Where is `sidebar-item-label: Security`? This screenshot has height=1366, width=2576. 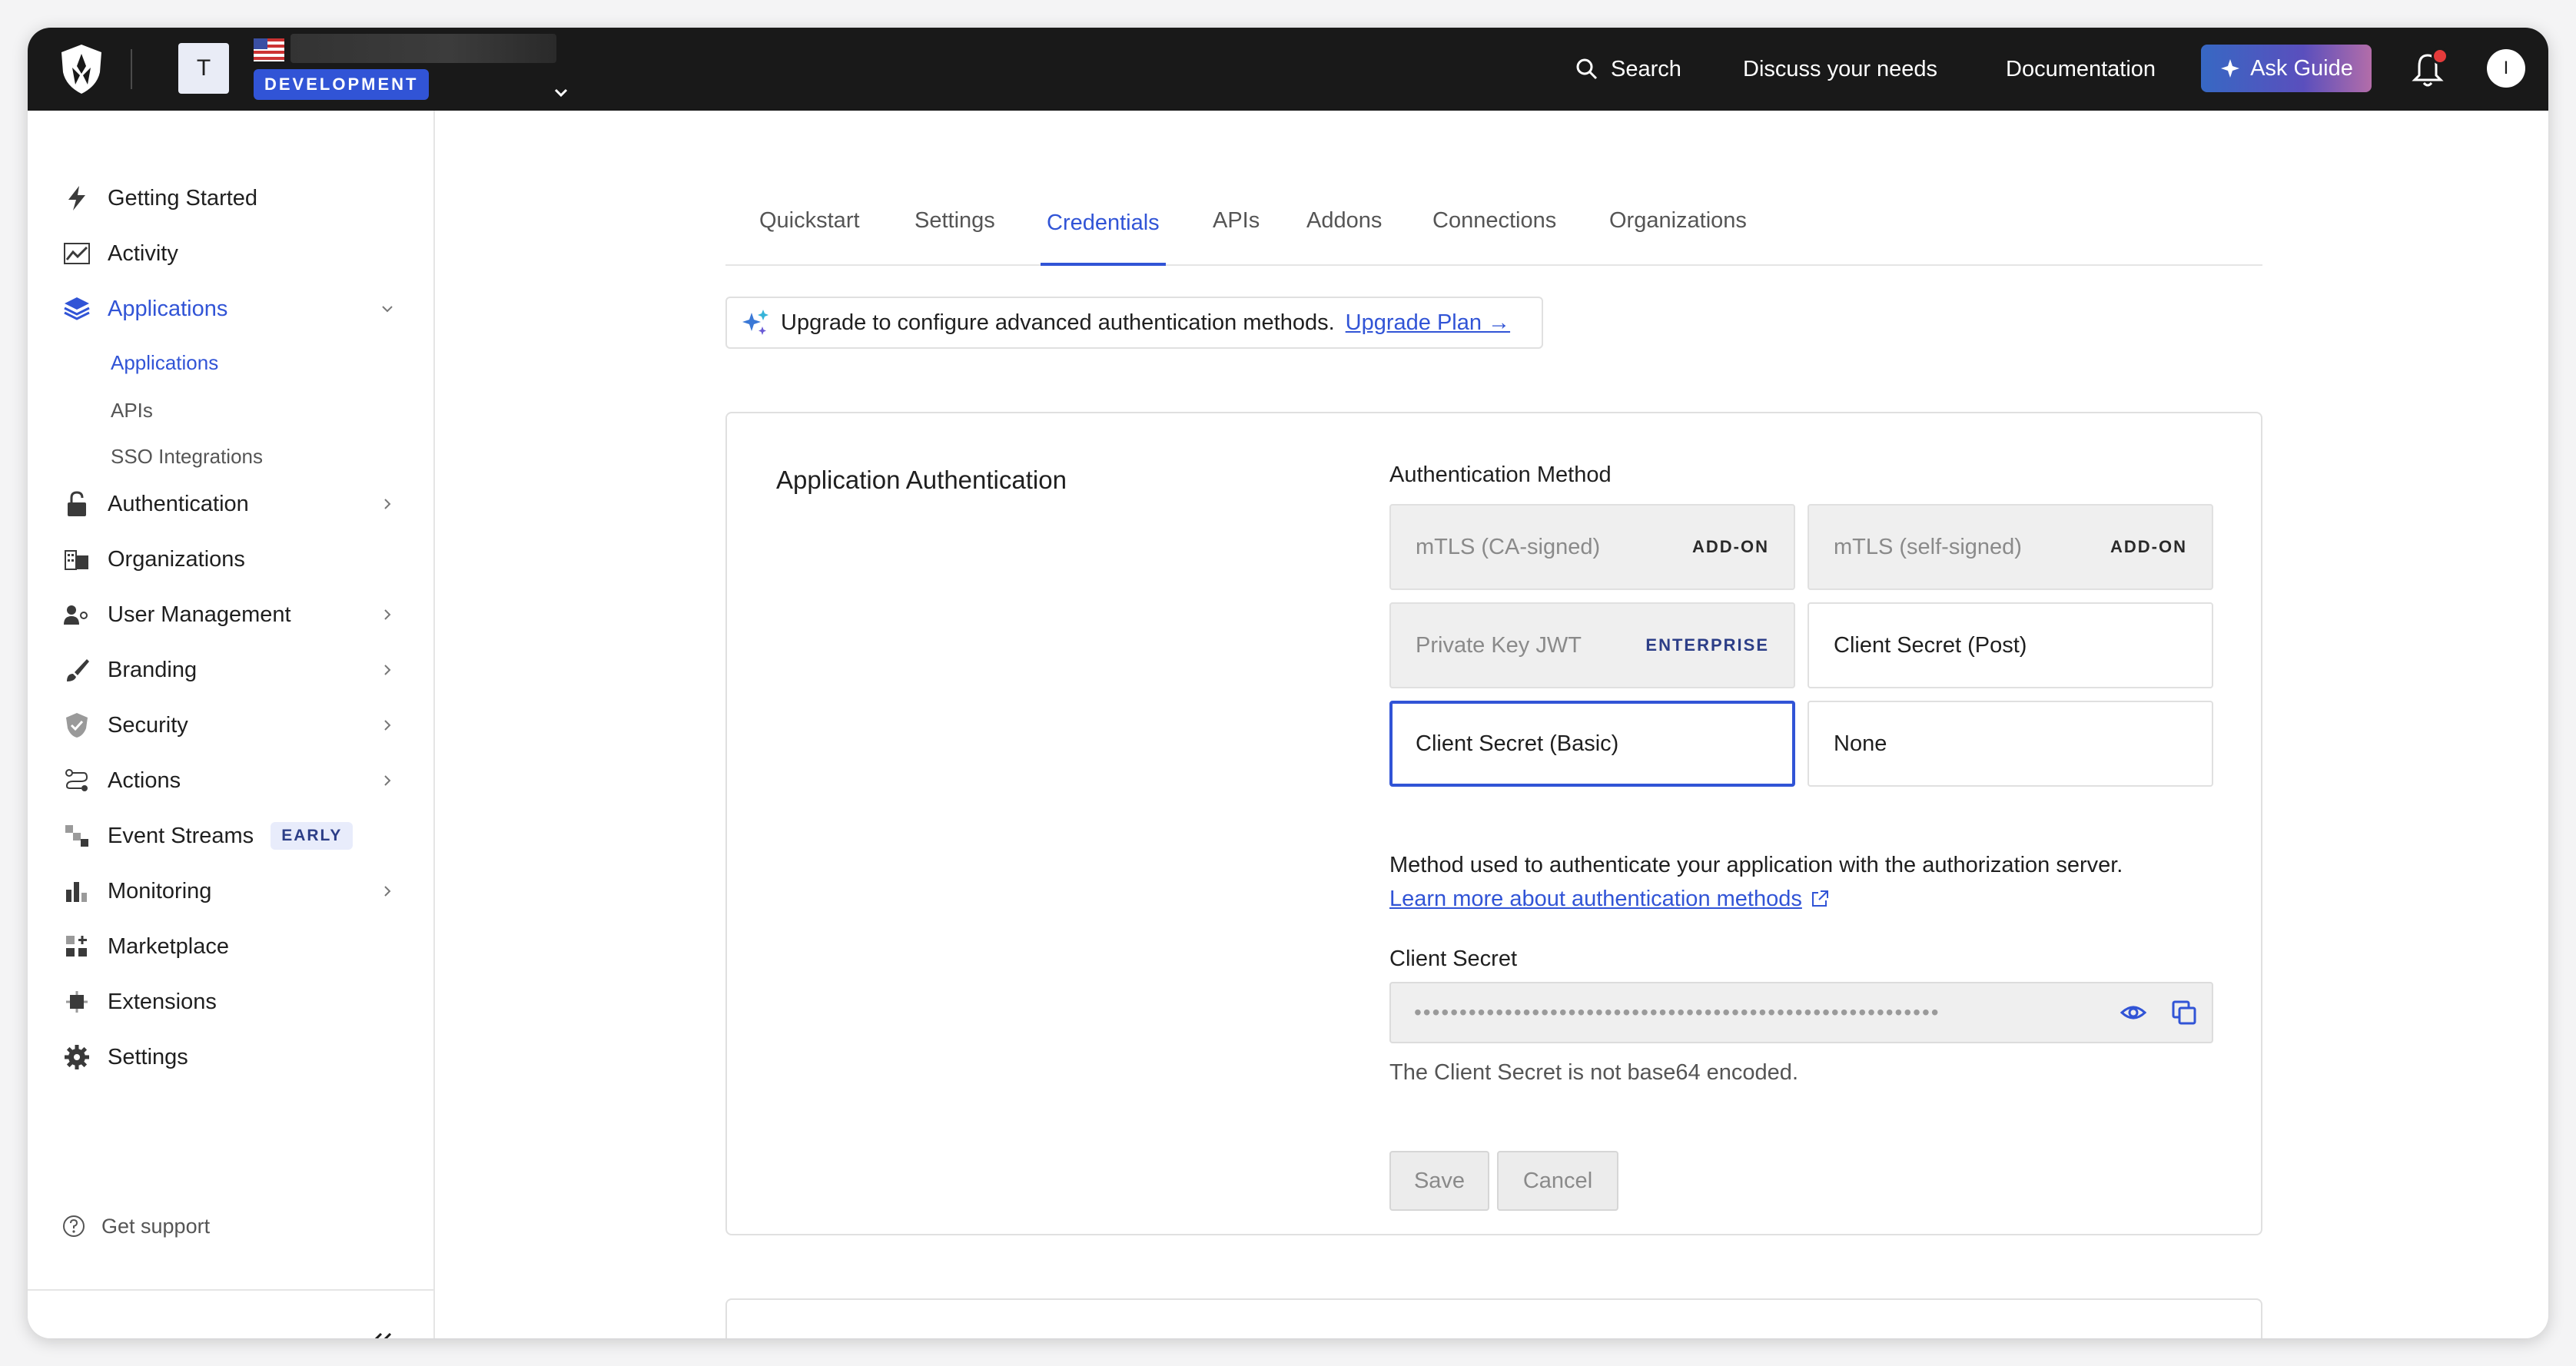 sidebar-item-label: Security is located at coordinates (148, 725).